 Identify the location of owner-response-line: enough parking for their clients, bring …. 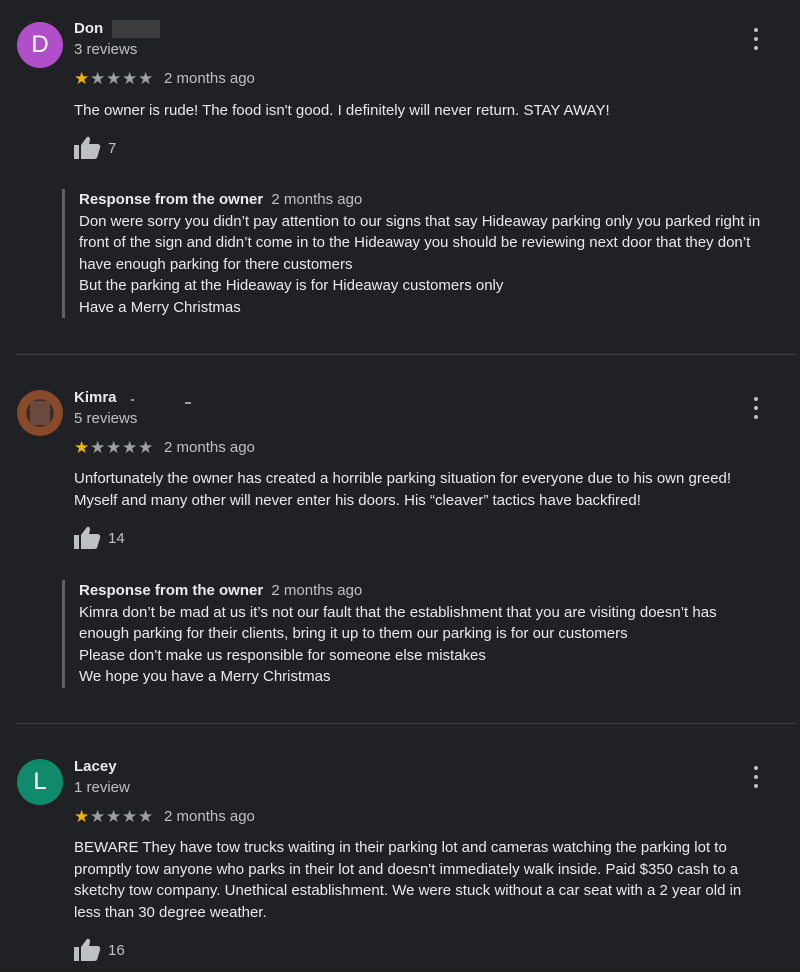
(353, 633).